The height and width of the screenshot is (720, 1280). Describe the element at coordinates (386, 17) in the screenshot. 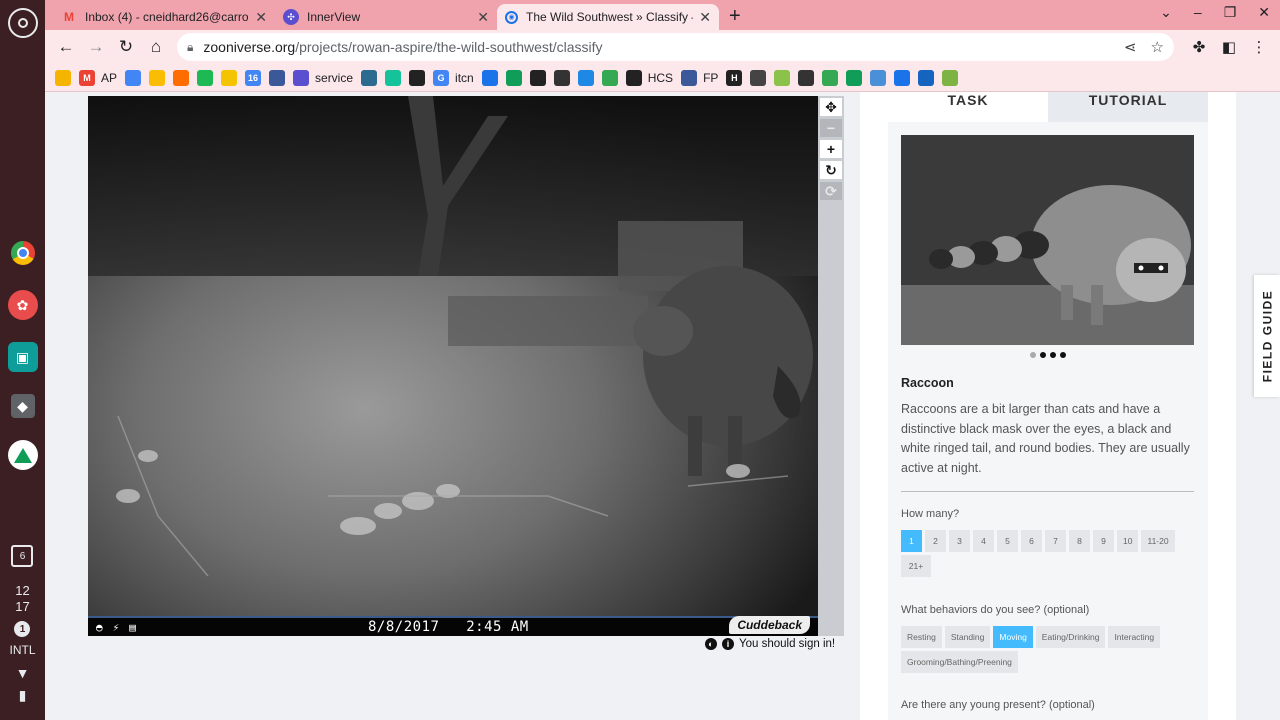

I see `tab-innerview: ✣ InnerView ✕` at that location.